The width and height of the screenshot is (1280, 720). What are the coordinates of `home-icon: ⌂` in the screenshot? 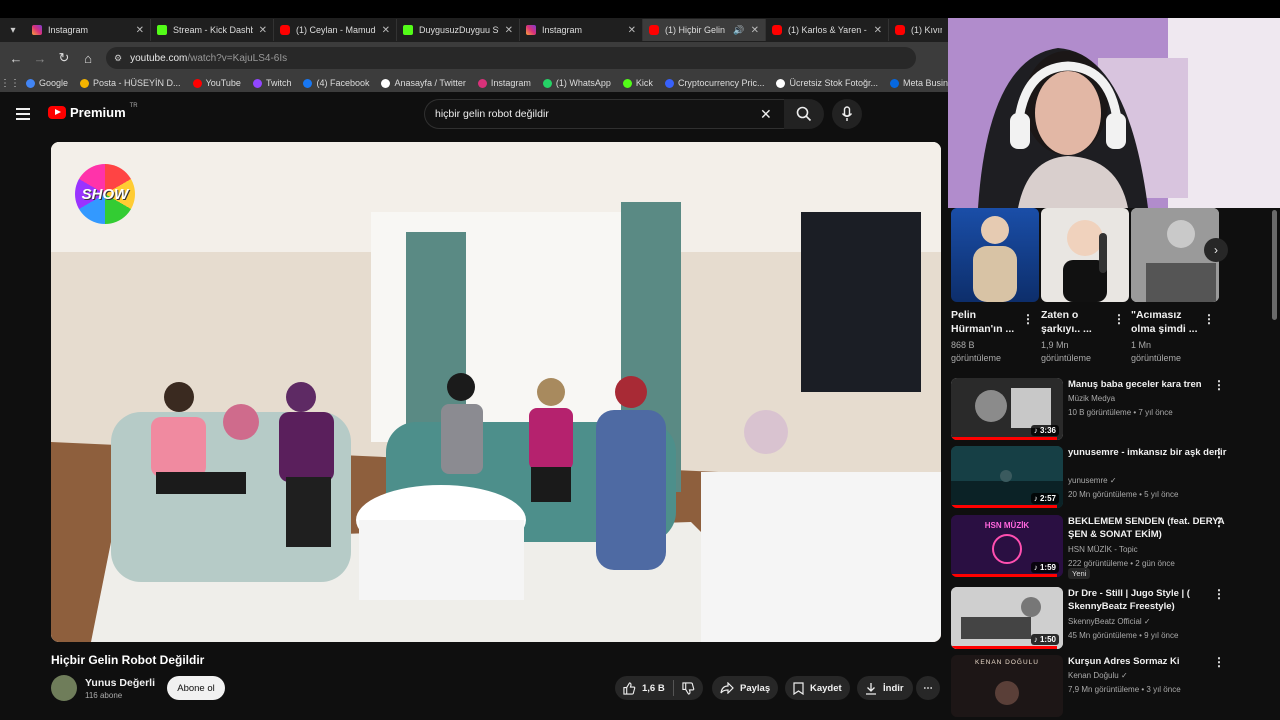 It's located at (88, 58).